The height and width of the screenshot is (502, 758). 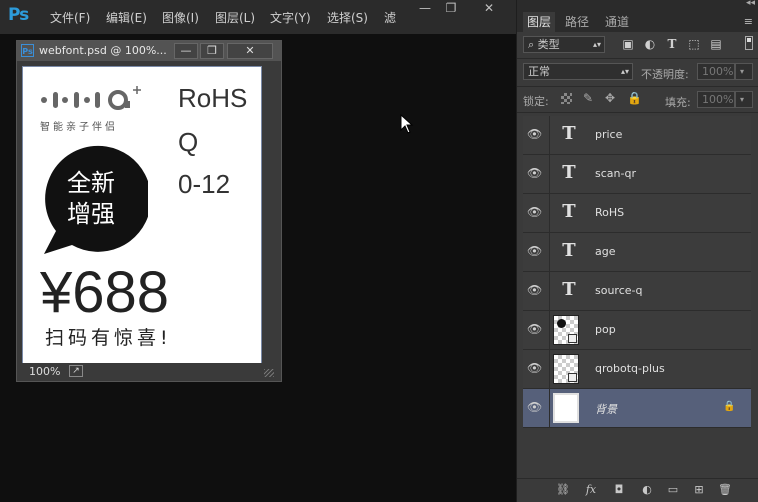 What do you see at coordinates (619, 490) in the screenshot?
I see `mask-icon: ◘` at bounding box center [619, 490].